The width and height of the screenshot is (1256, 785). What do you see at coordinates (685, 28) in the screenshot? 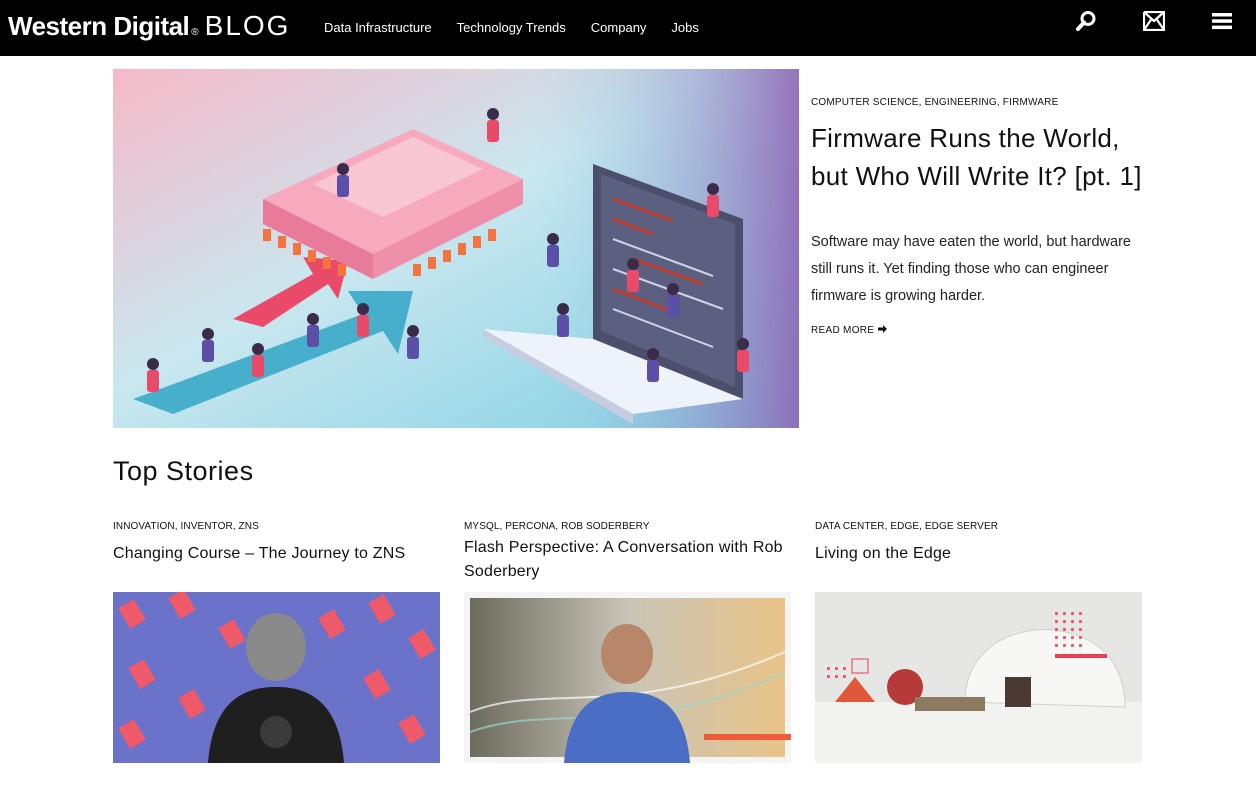
I see `nav-jobs: Jobs` at bounding box center [685, 28].